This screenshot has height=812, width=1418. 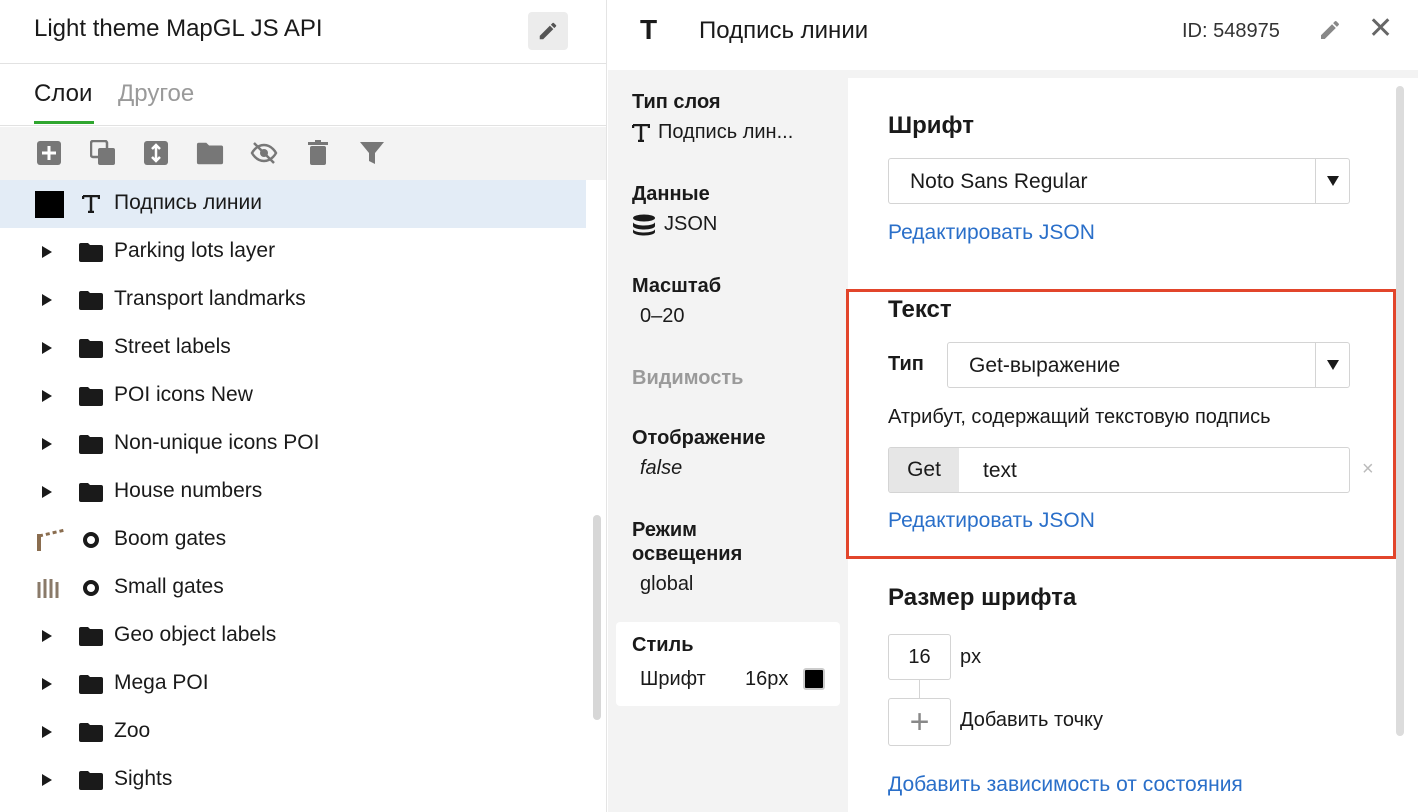 I want to click on layer-label: Подпись линии, so click(x=188, y=202).